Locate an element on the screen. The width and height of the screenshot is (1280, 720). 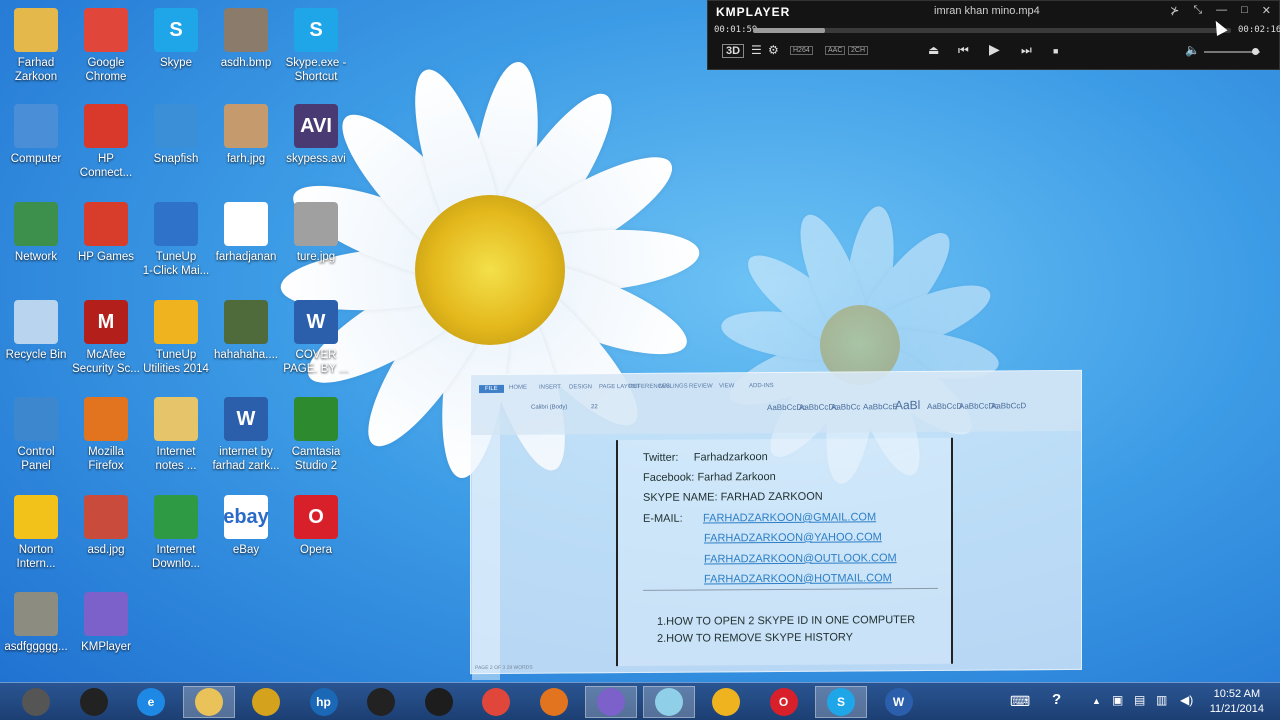
play-icon: ▶ is located at coordinates (994, 49).